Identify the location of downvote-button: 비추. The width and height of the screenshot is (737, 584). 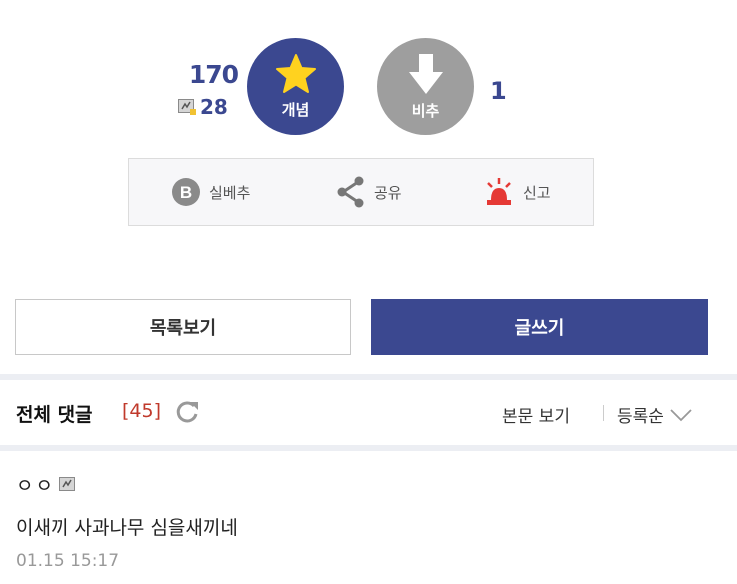
(425, 86).